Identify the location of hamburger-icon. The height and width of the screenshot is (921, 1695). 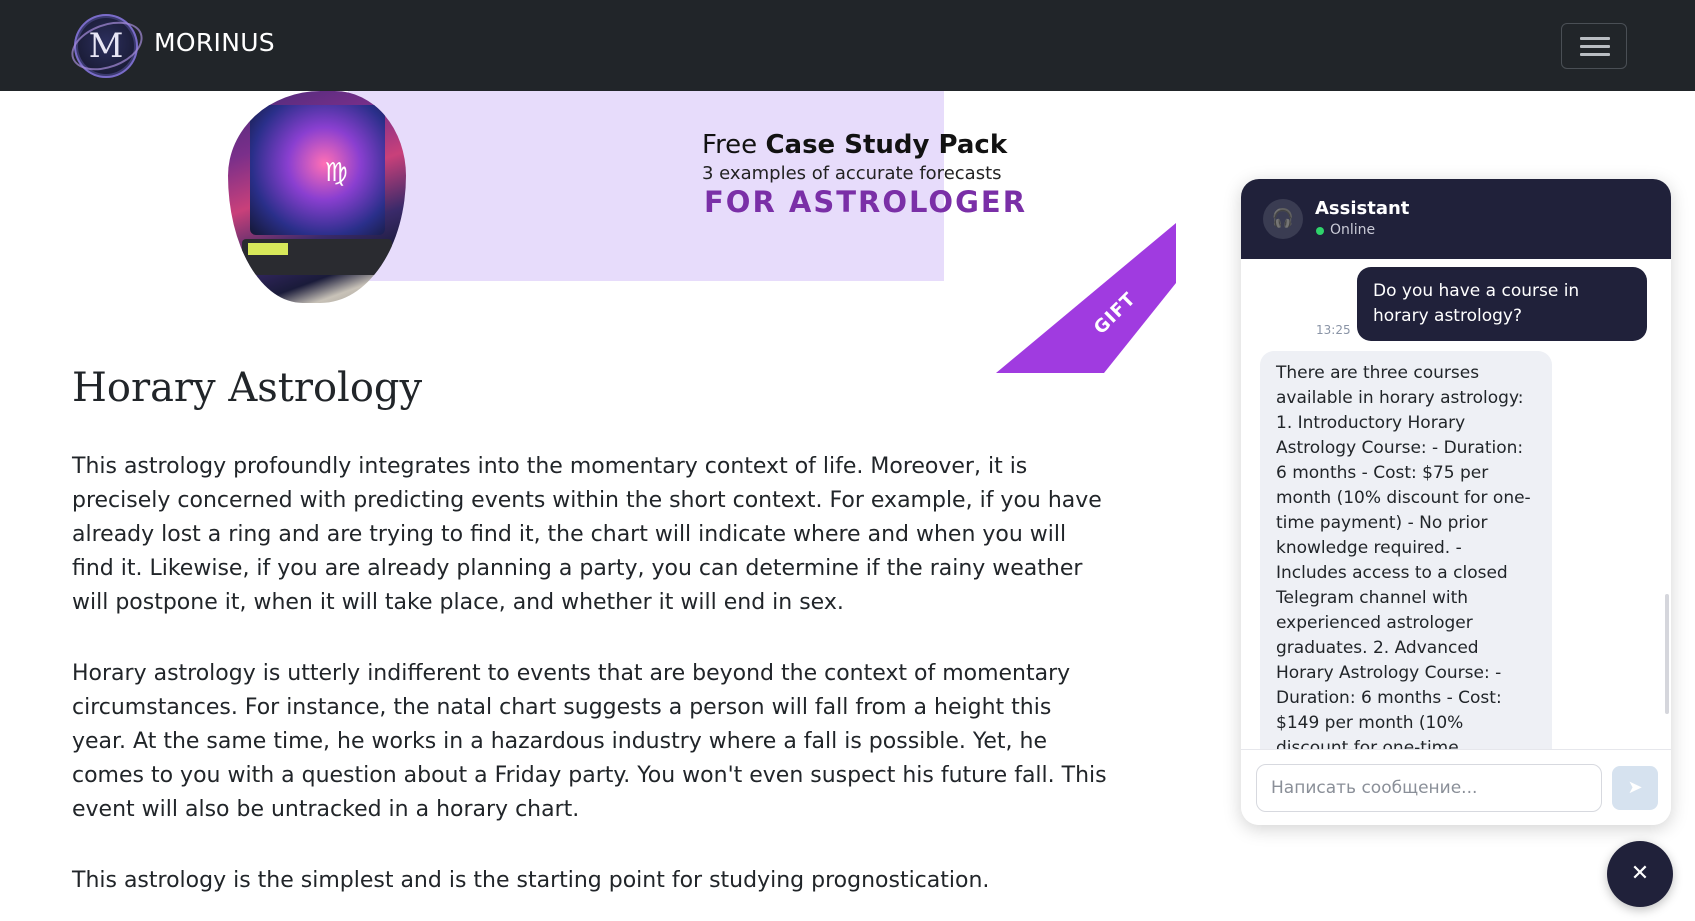
(1595, 38).